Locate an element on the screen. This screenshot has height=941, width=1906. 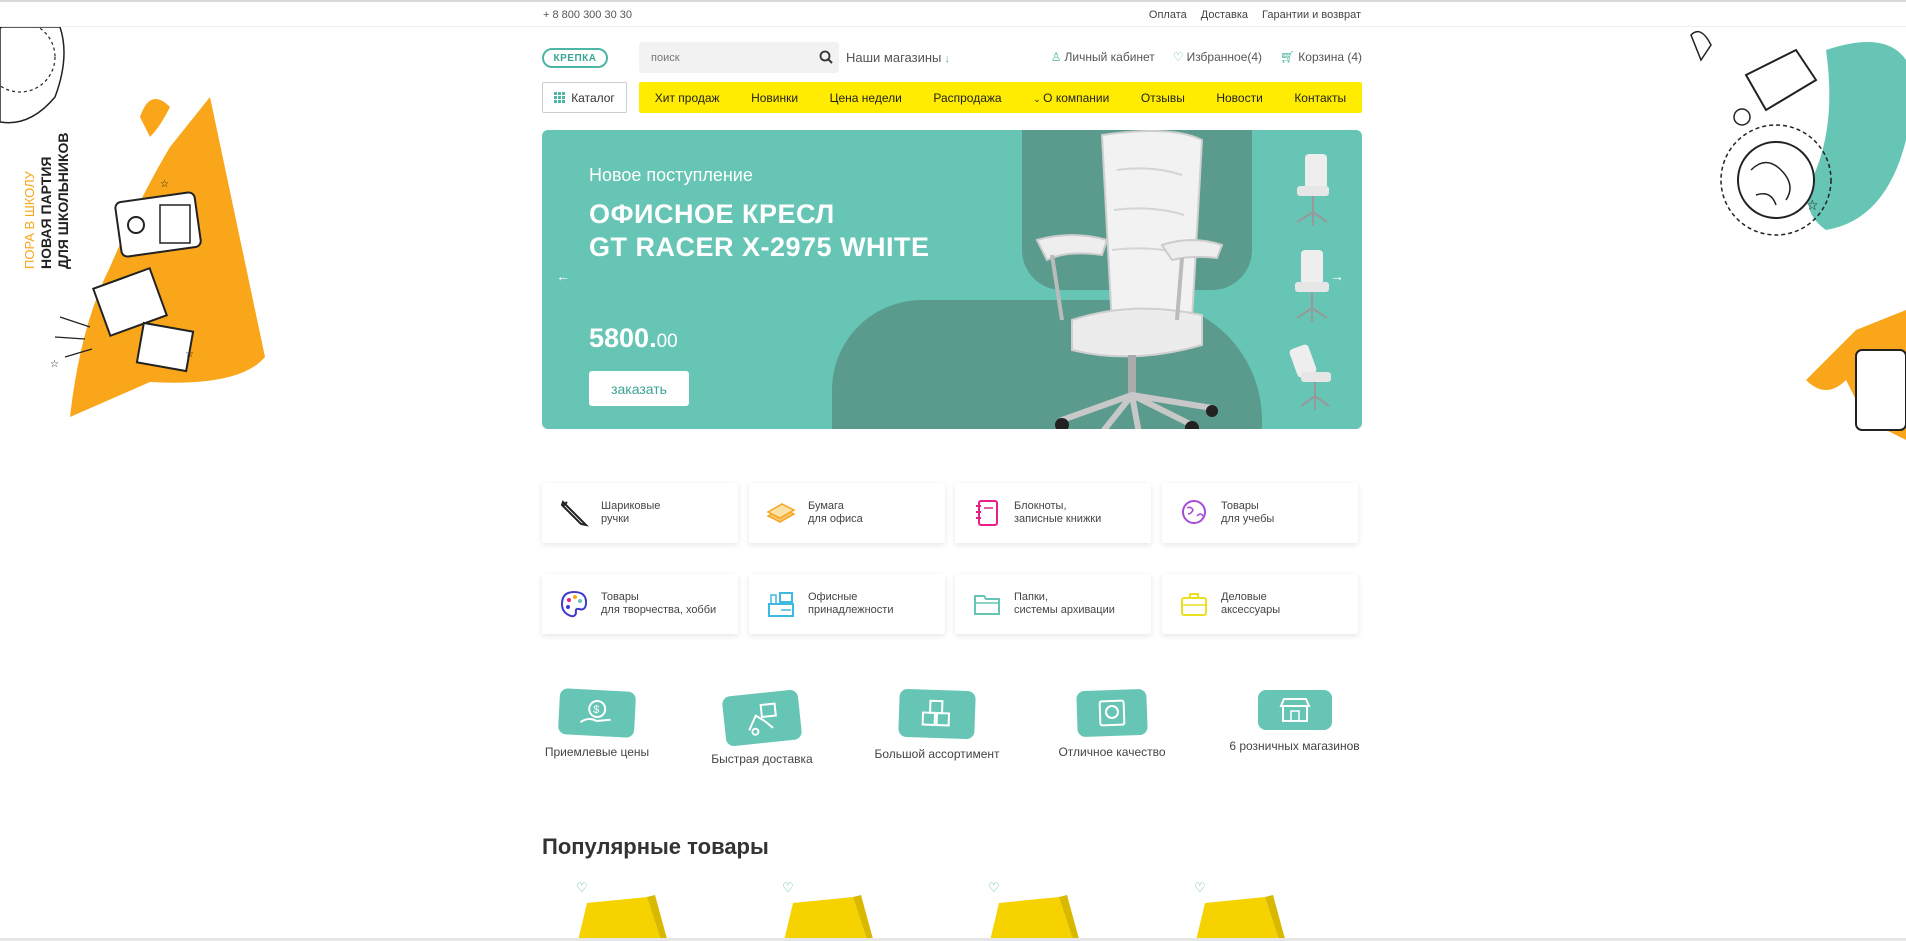
cart-link: 🛒︎ Корзина (4) is located at coordinates (1321, 57).